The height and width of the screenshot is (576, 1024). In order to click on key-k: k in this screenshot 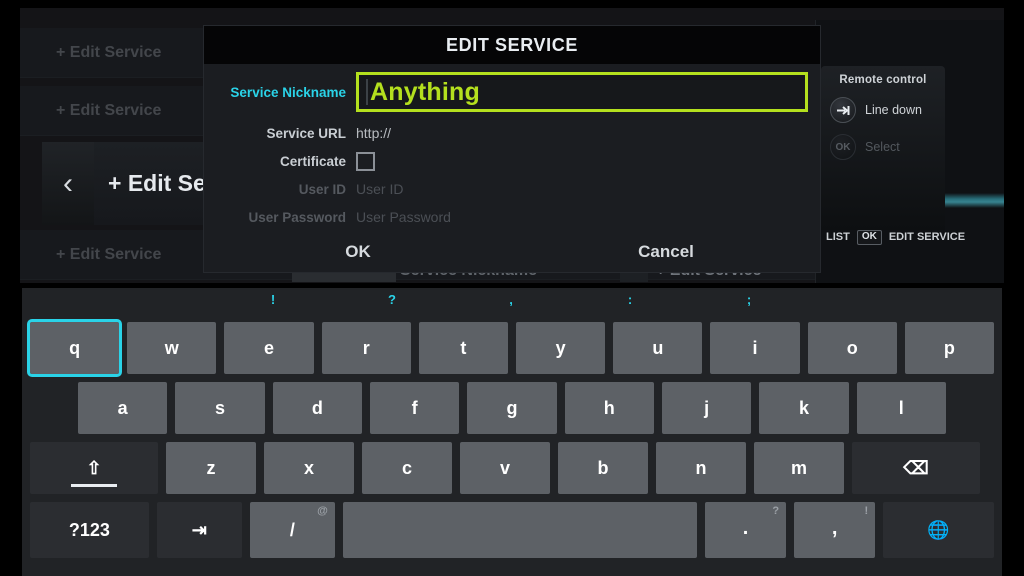, I will do `click(804, 408)`.